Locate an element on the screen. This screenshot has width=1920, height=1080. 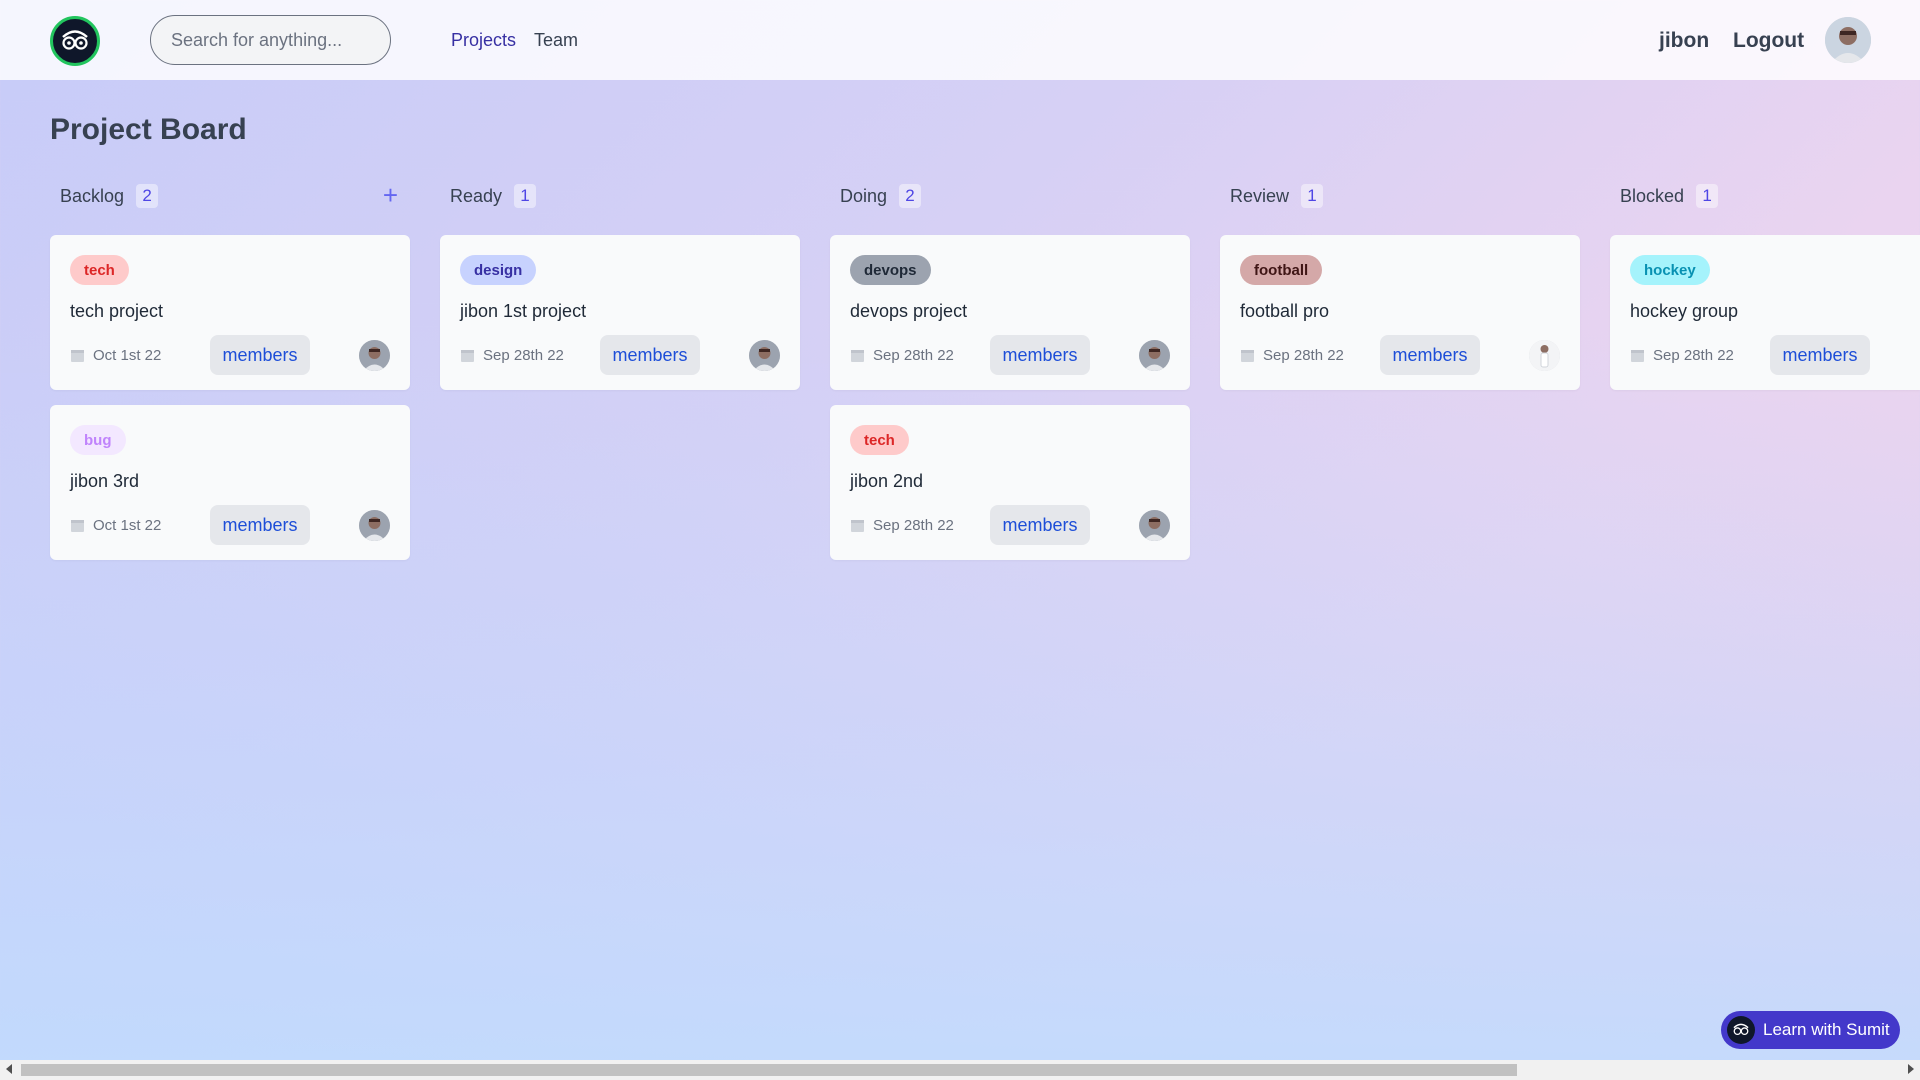
card-title: jibon 2nd is located at coordinates (887, 481).